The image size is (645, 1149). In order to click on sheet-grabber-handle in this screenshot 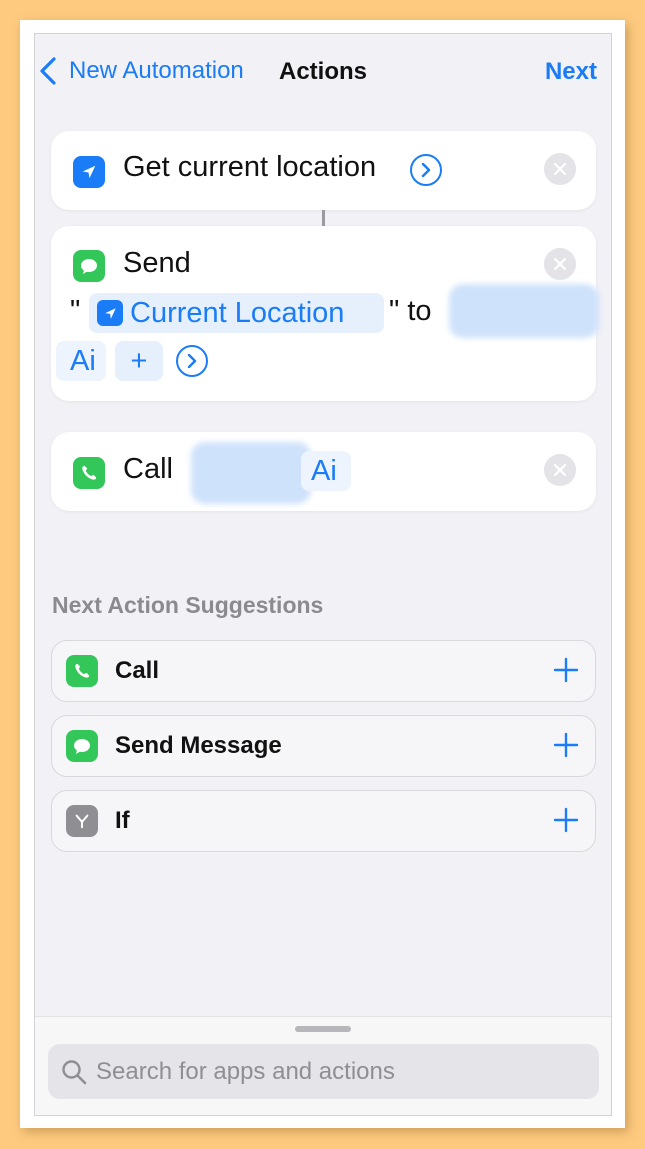, I will do `click(323, 1029)`.